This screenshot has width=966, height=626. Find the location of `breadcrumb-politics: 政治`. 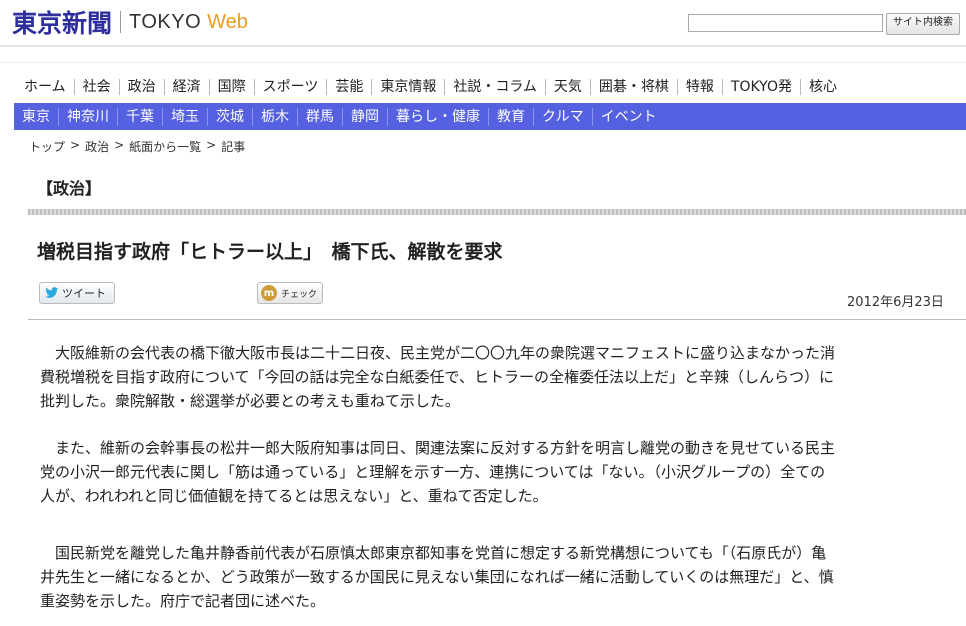

breadcrumb-politics: 政治 is located at coordinates (97, 146).